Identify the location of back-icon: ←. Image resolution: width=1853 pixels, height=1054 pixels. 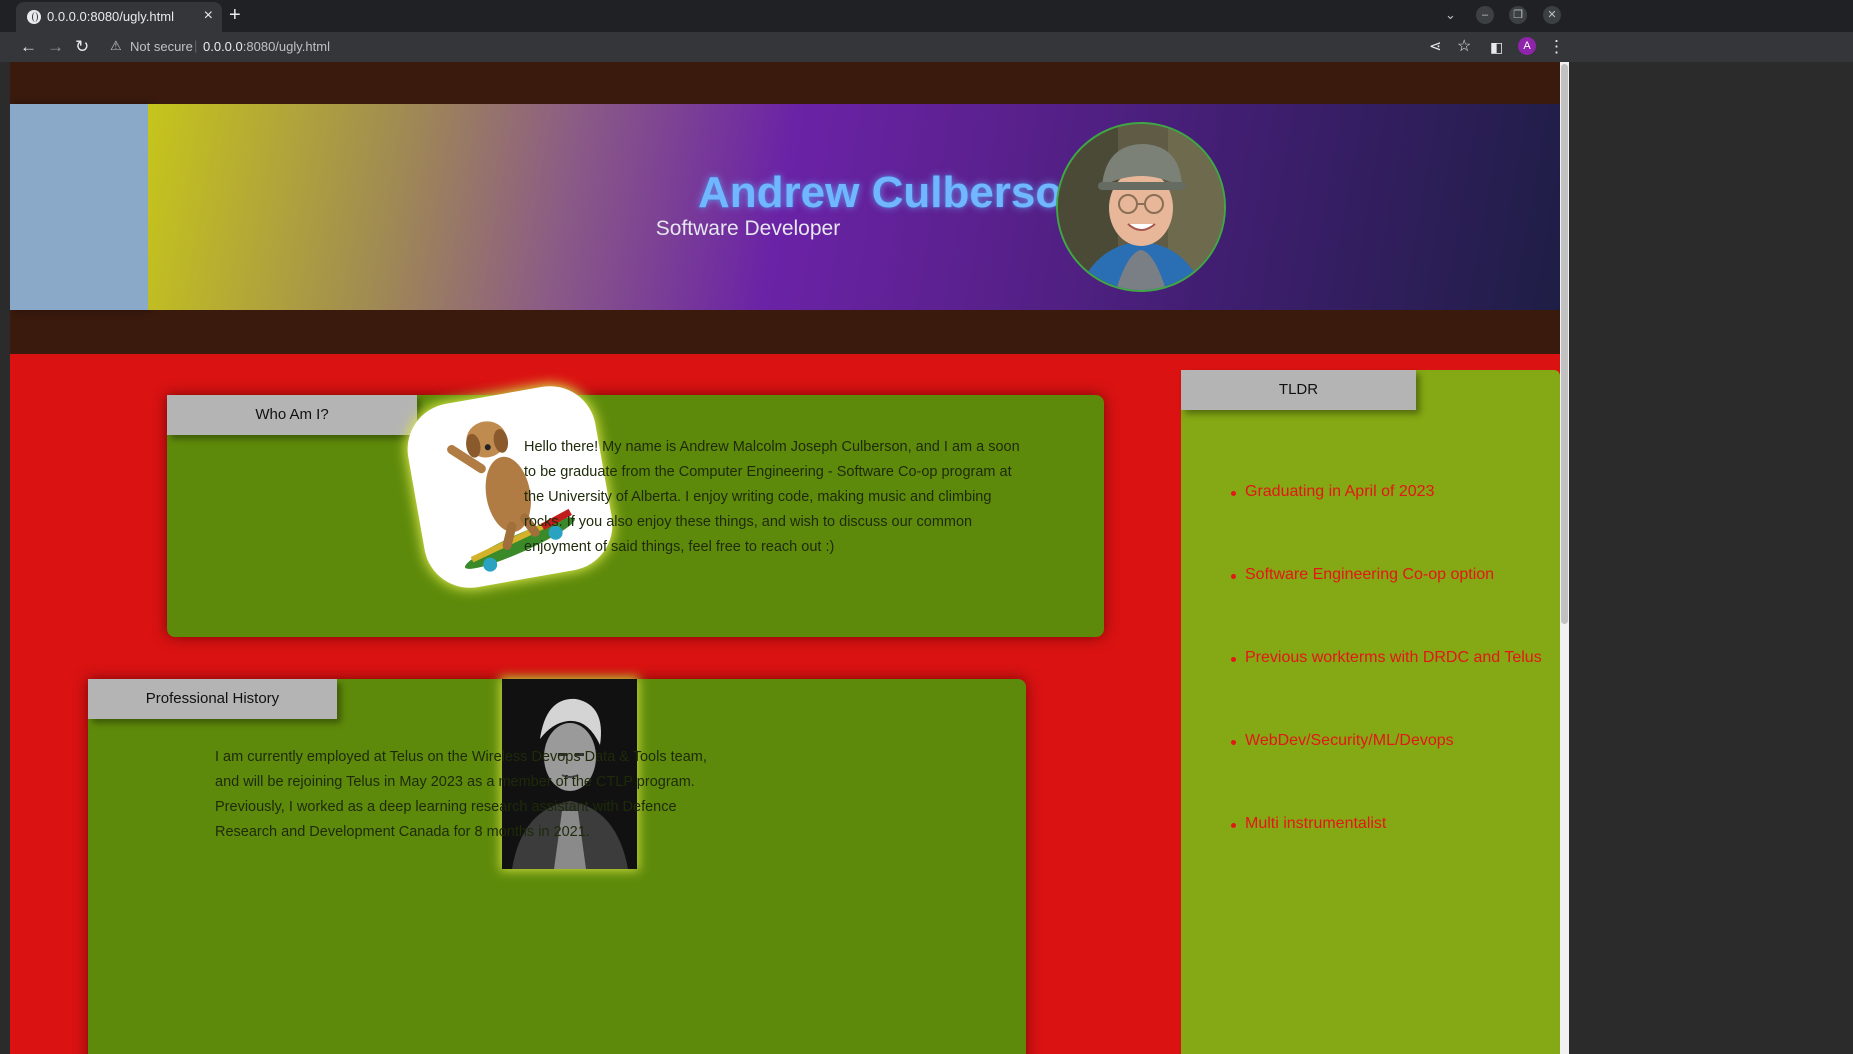
(28, 47).